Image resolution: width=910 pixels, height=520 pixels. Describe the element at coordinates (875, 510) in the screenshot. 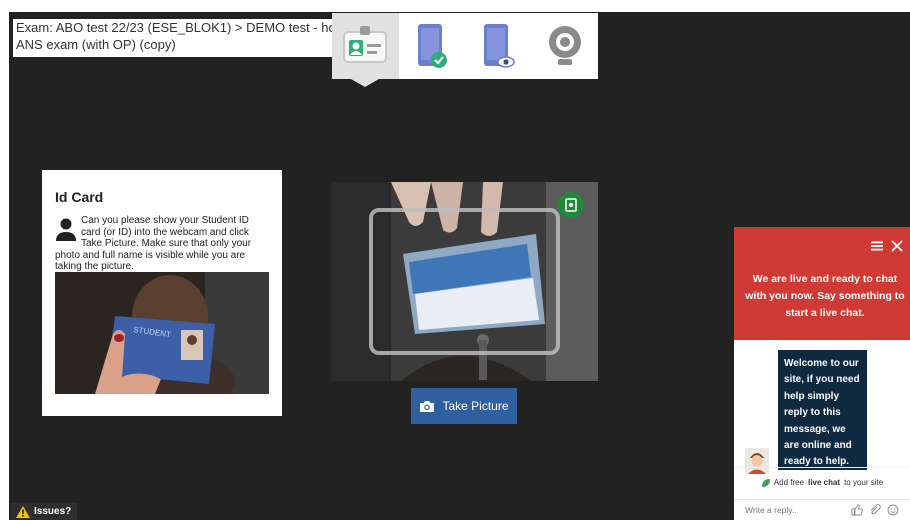

I see `attachment-icon` at that location.